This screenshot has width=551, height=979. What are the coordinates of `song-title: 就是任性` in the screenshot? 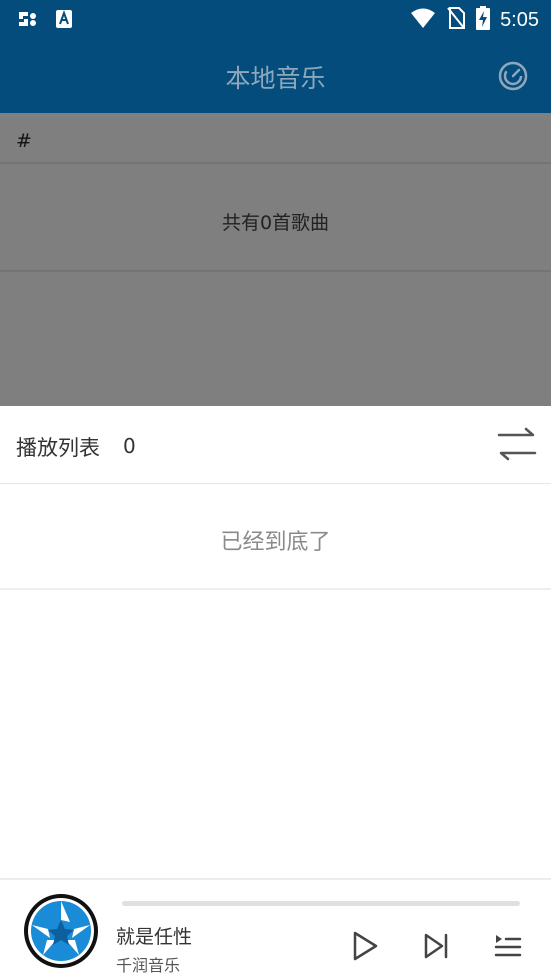 It's located at (154, 937).